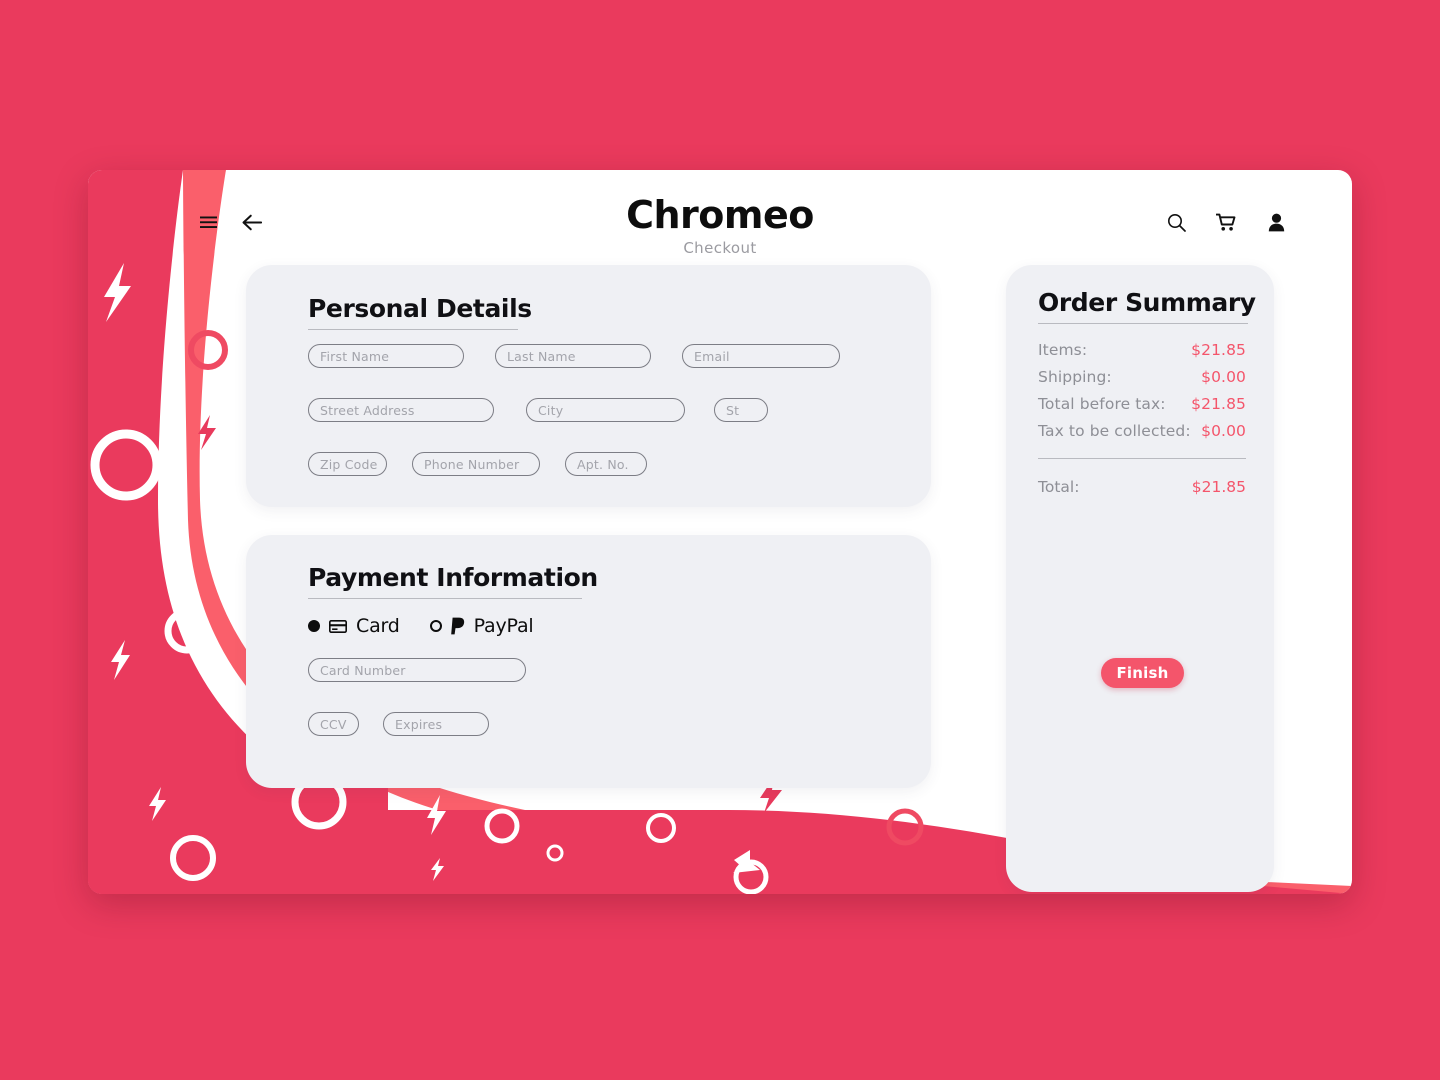 The width and height of the screenshot is (1440, 1080). What do you see at coordinates (347, 464) in the screenshot?
I see `zip-code-input: Zip Code` at bounding box center [347, 464].